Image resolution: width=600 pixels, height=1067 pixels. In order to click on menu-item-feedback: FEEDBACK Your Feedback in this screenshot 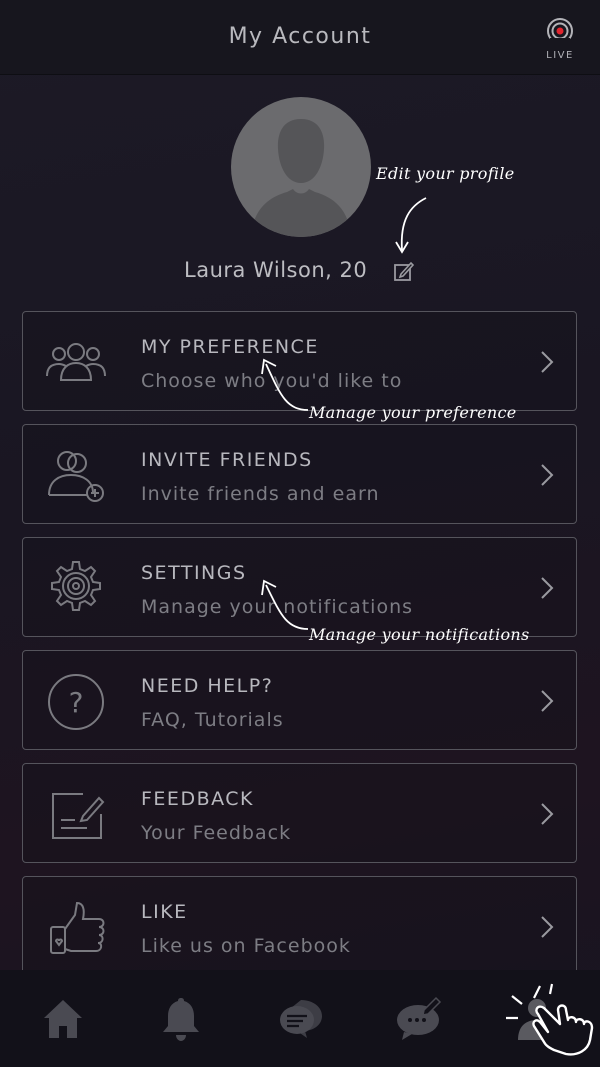, I will do `click(299, 813)`.